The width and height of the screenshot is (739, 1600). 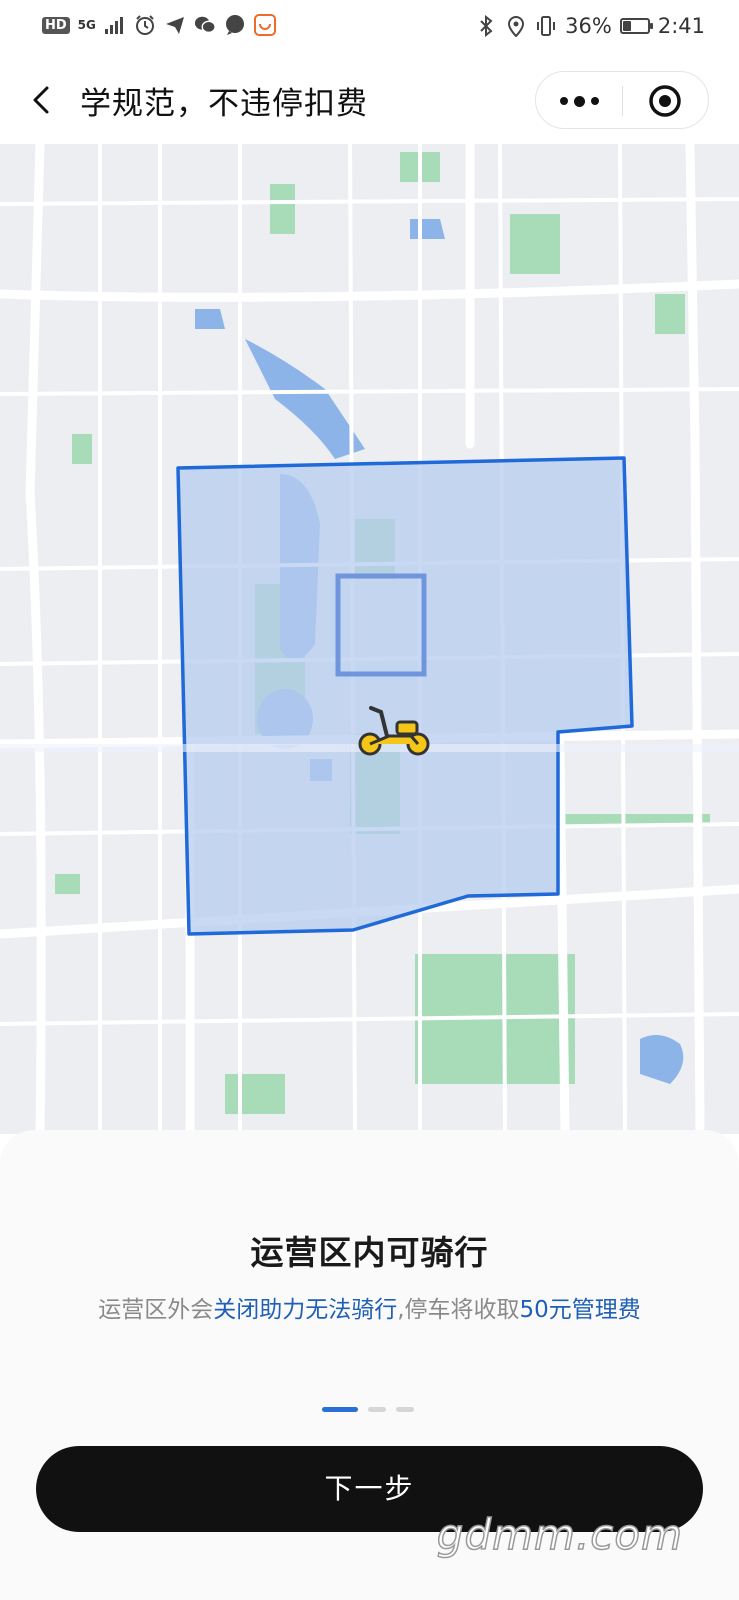 I want to click on vibrate-icon, so click(x=546, y=26).